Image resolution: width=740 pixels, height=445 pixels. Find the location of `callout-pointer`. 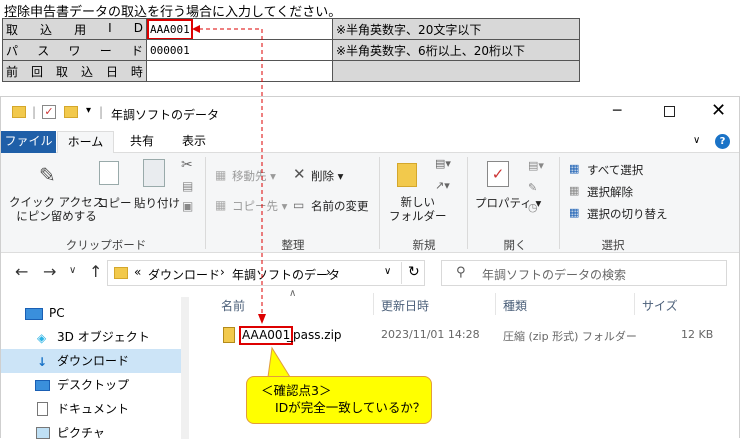

callout-pointer is located at coordinates (279, 362).